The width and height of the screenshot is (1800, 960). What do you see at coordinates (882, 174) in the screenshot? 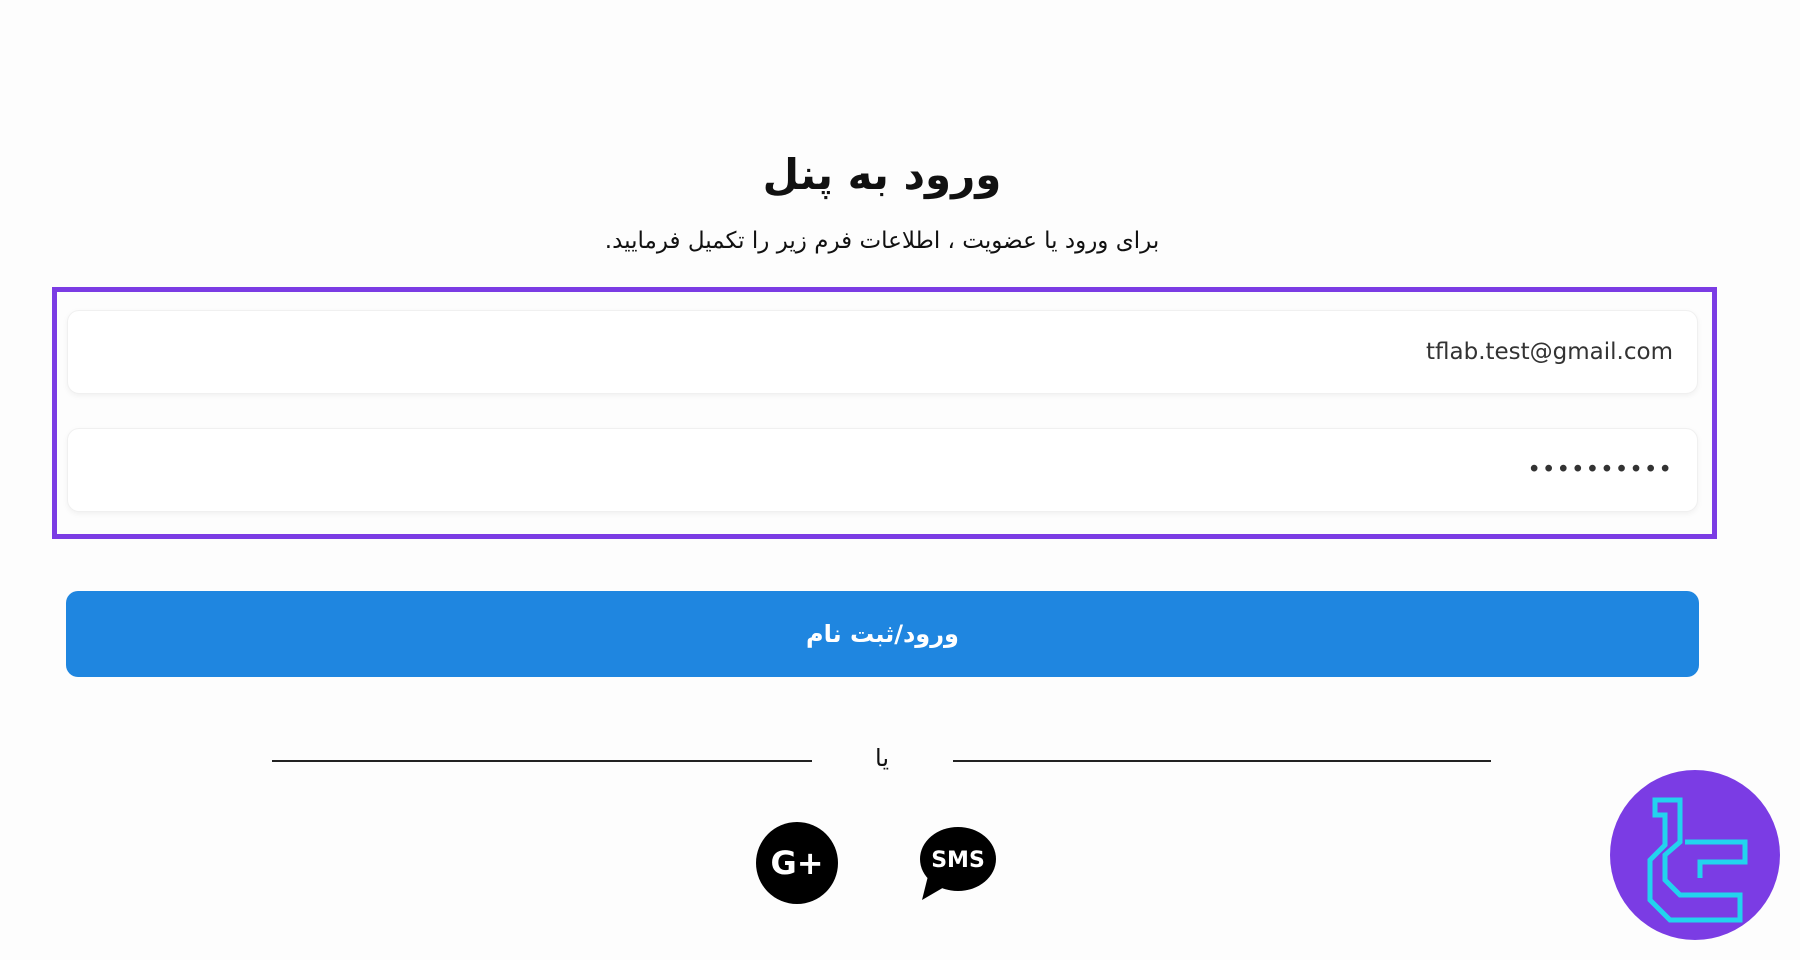
I see `page-title: ورود به پنل` at bounding box center [882, 174].